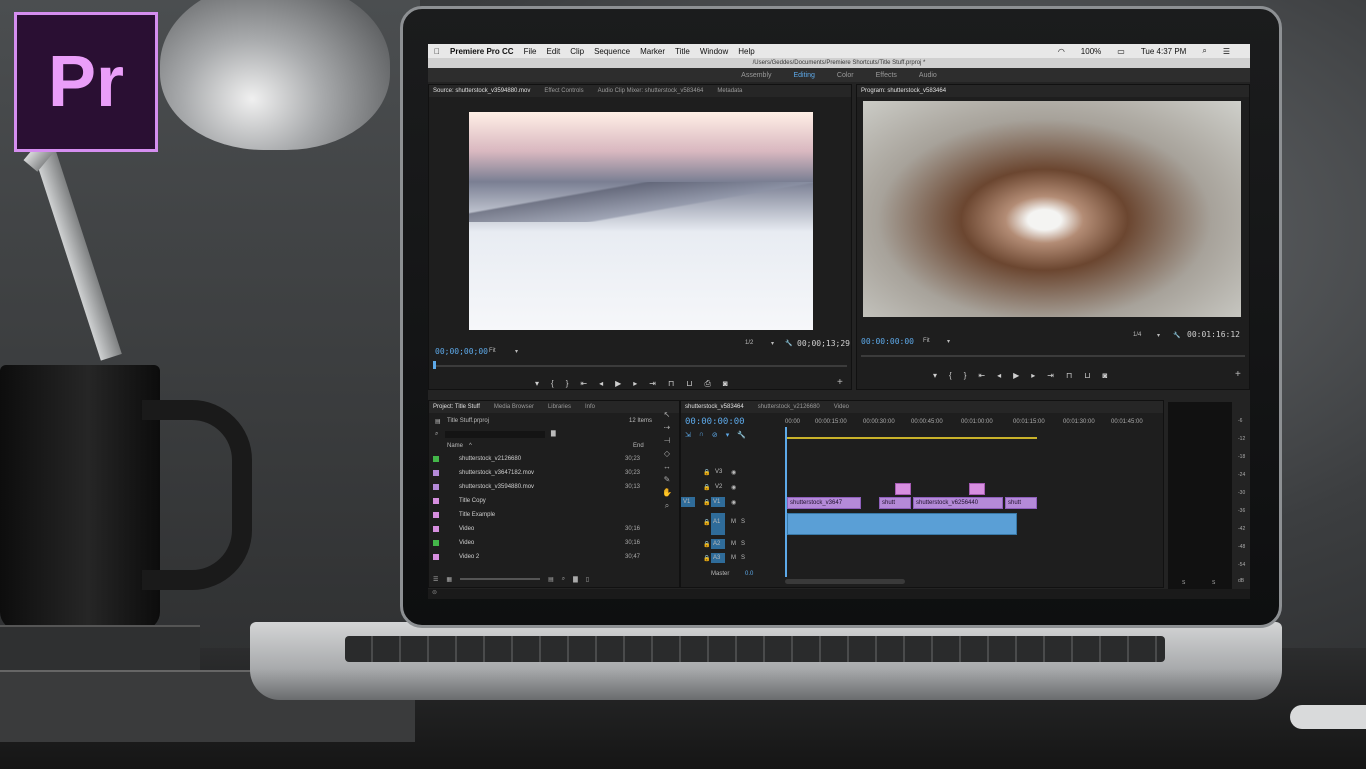 The width and height of the screenshot is (1366, 769). I want to click on program-play-icon: ▶, so click(1016, 375).